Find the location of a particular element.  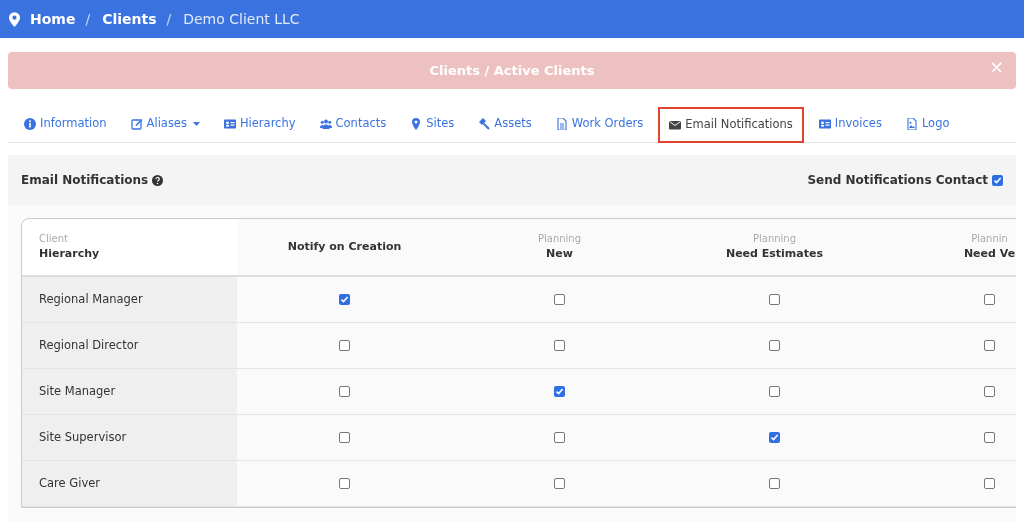

column-header: New is located at coordinates (559, 254).